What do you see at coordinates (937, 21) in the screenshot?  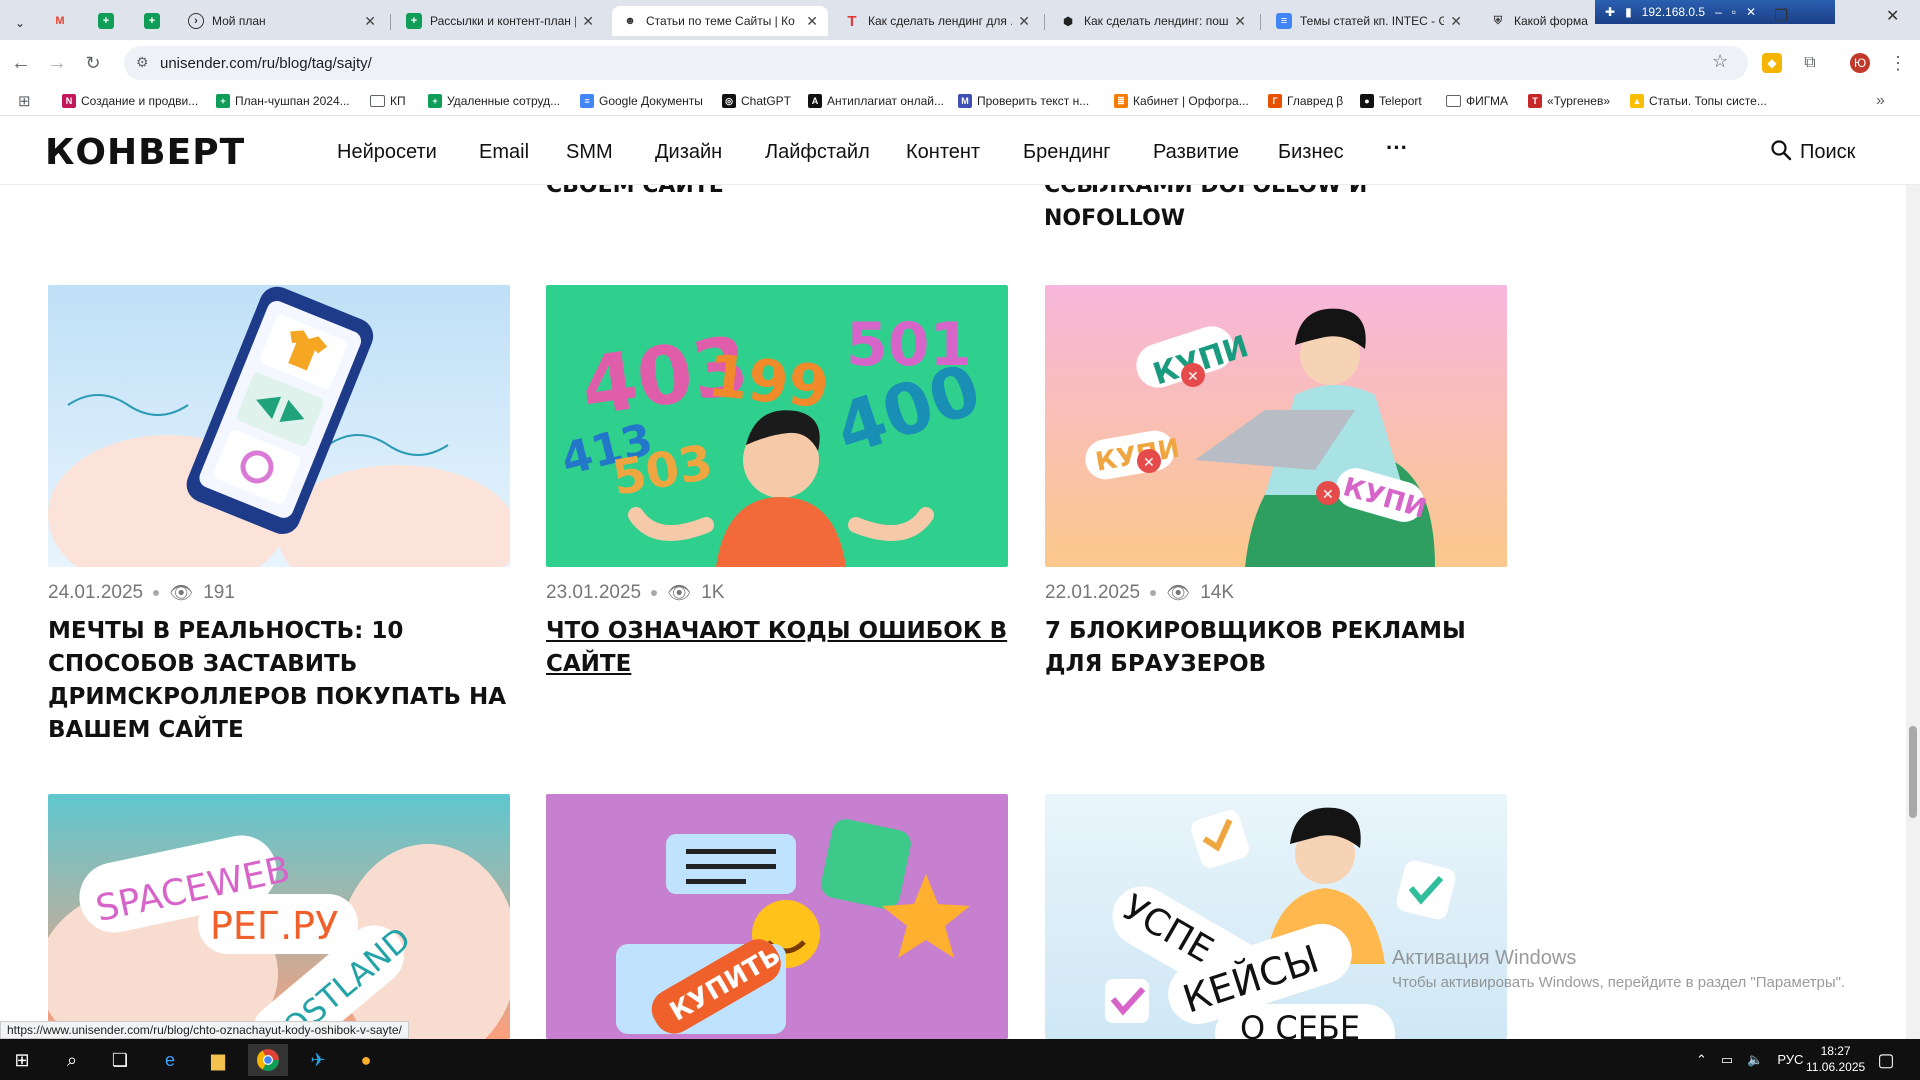 I see `tab-landing-1: T Как сделать лендинг для ... ✕` at bounding box center [937, 21].